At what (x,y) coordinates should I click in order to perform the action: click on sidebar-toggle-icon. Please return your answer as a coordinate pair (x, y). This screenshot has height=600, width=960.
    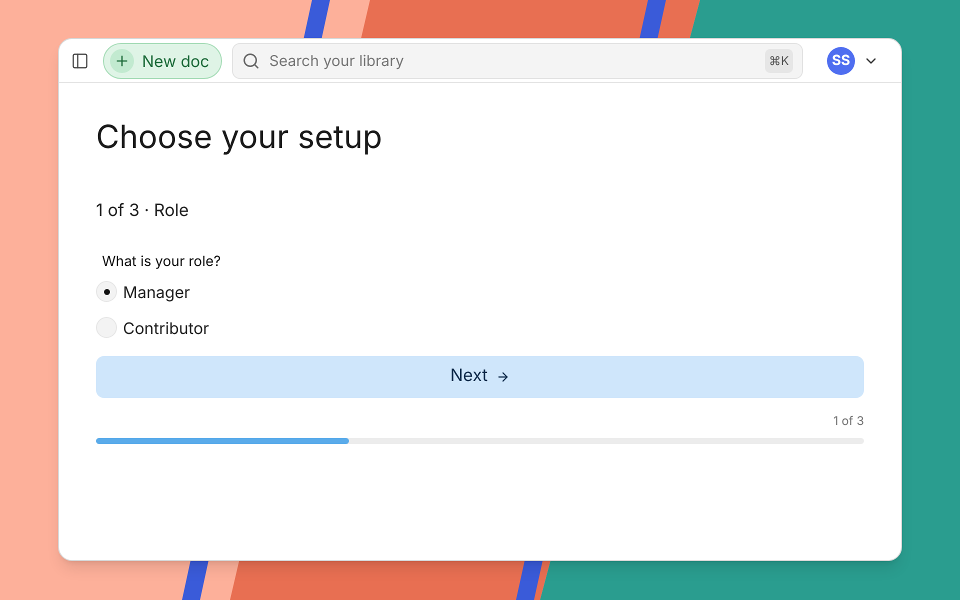
    Looking at the image, I should click on (80, 61).